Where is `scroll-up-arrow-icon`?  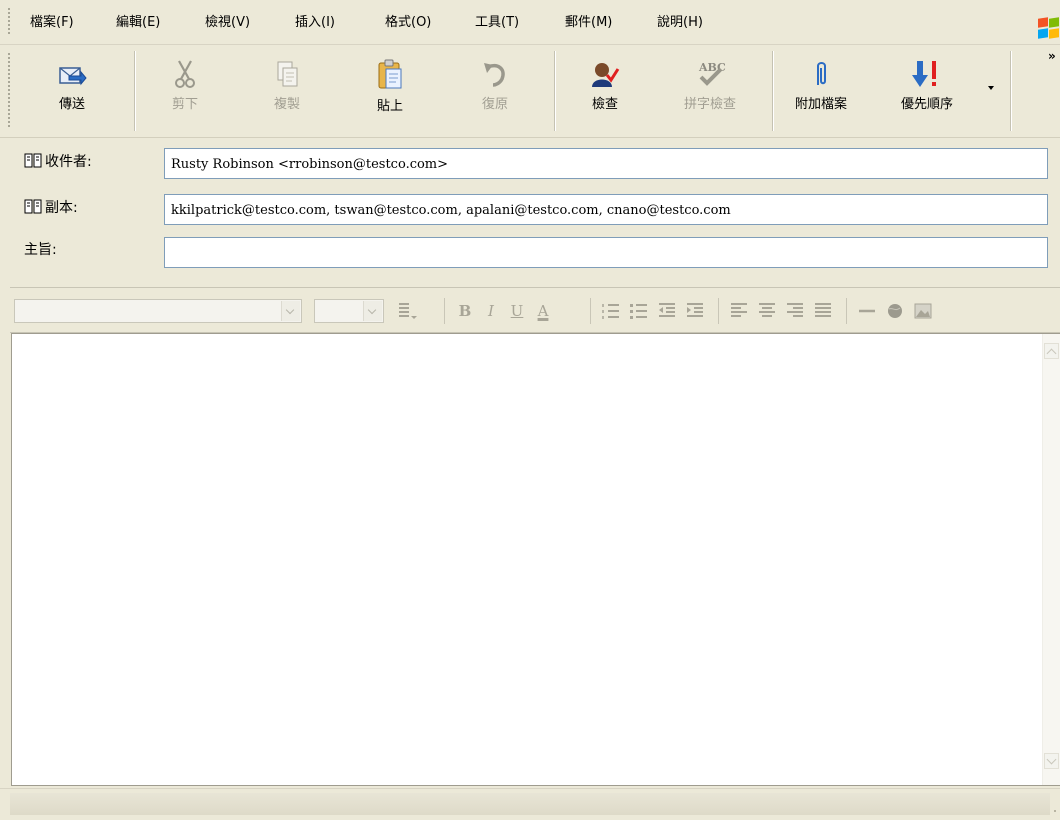 scroll-up-arrow-icon is located at coordinates (1051, 351).